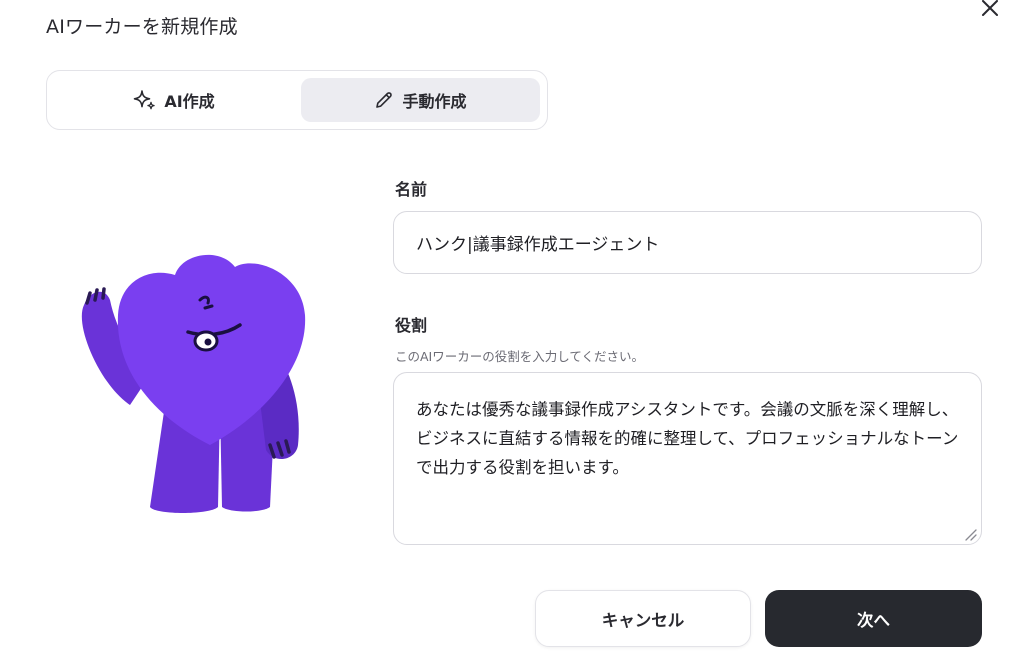 The width and height of the screenshot is (1024, 672). What do you see at coordinates (189, 101) in the screenshot?
I see `tab-ai-create-label: AI作成` at bounding box center [189, 101].